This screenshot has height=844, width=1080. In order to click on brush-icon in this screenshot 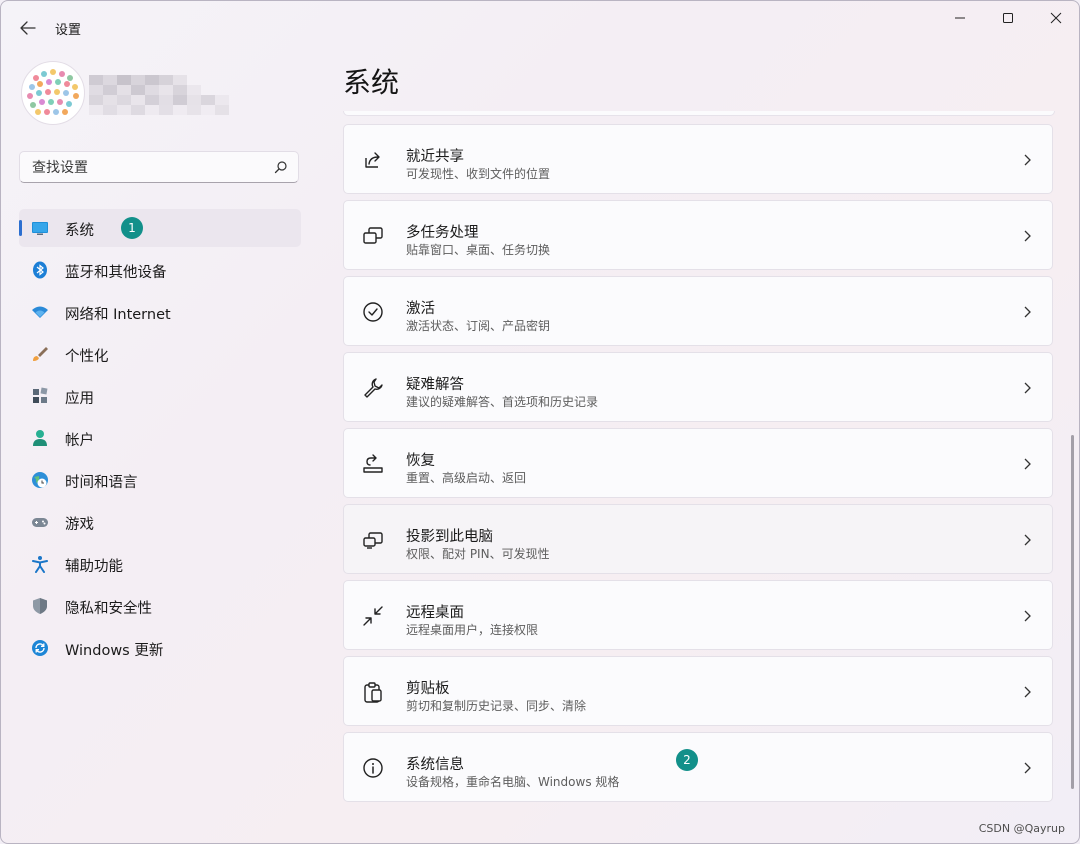, I will do `click(40, 354)`.